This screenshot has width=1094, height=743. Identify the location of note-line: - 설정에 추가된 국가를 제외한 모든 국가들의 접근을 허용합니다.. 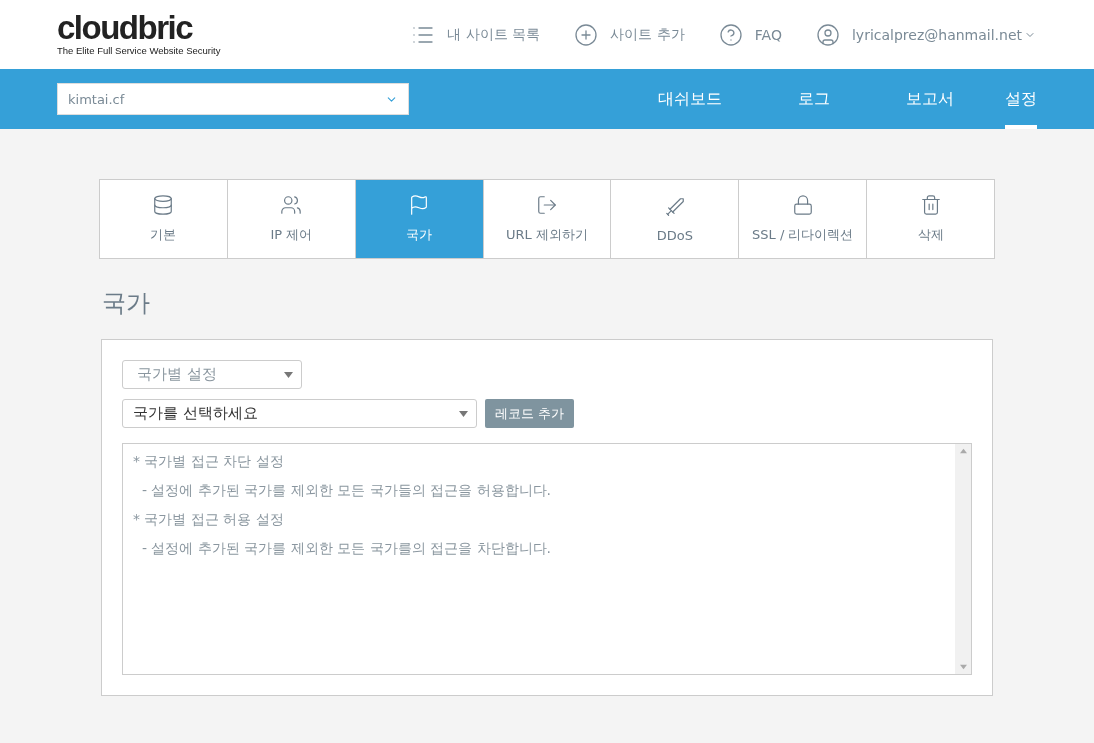
(346, 490).